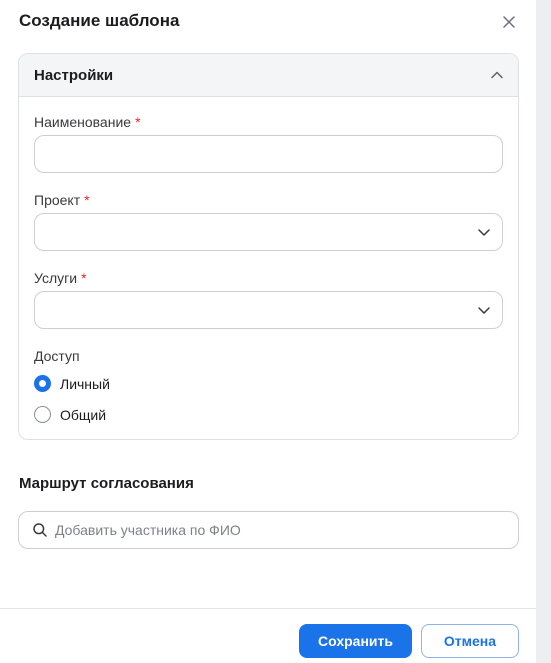  Describe the element at coordinates (268, 232) in the screenshot. I see `project-select` at that location.